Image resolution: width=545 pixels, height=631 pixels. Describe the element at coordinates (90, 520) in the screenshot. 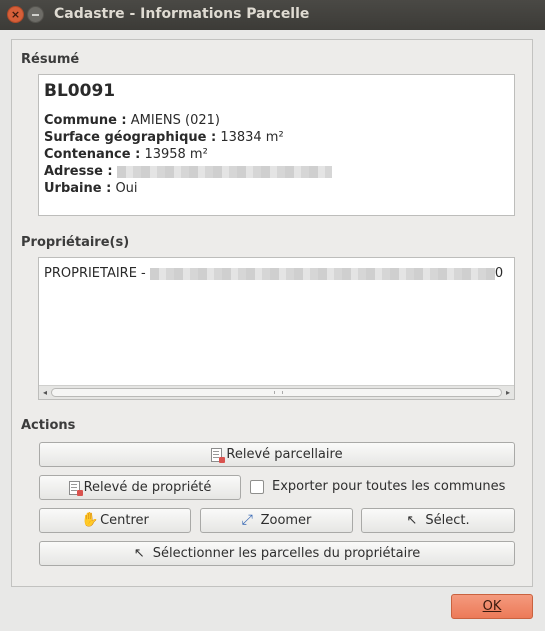

I see `hand-pan-icon: ✋` at that location.